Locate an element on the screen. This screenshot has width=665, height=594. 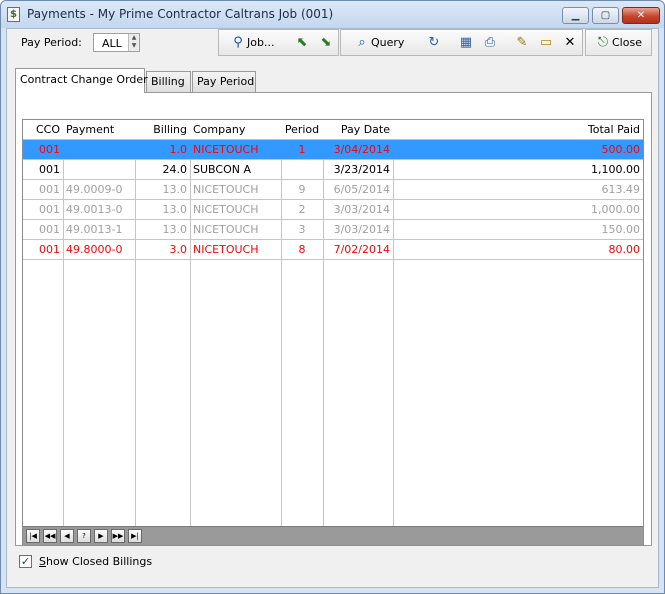
header-company: Company is located at coordinates (235, 130).